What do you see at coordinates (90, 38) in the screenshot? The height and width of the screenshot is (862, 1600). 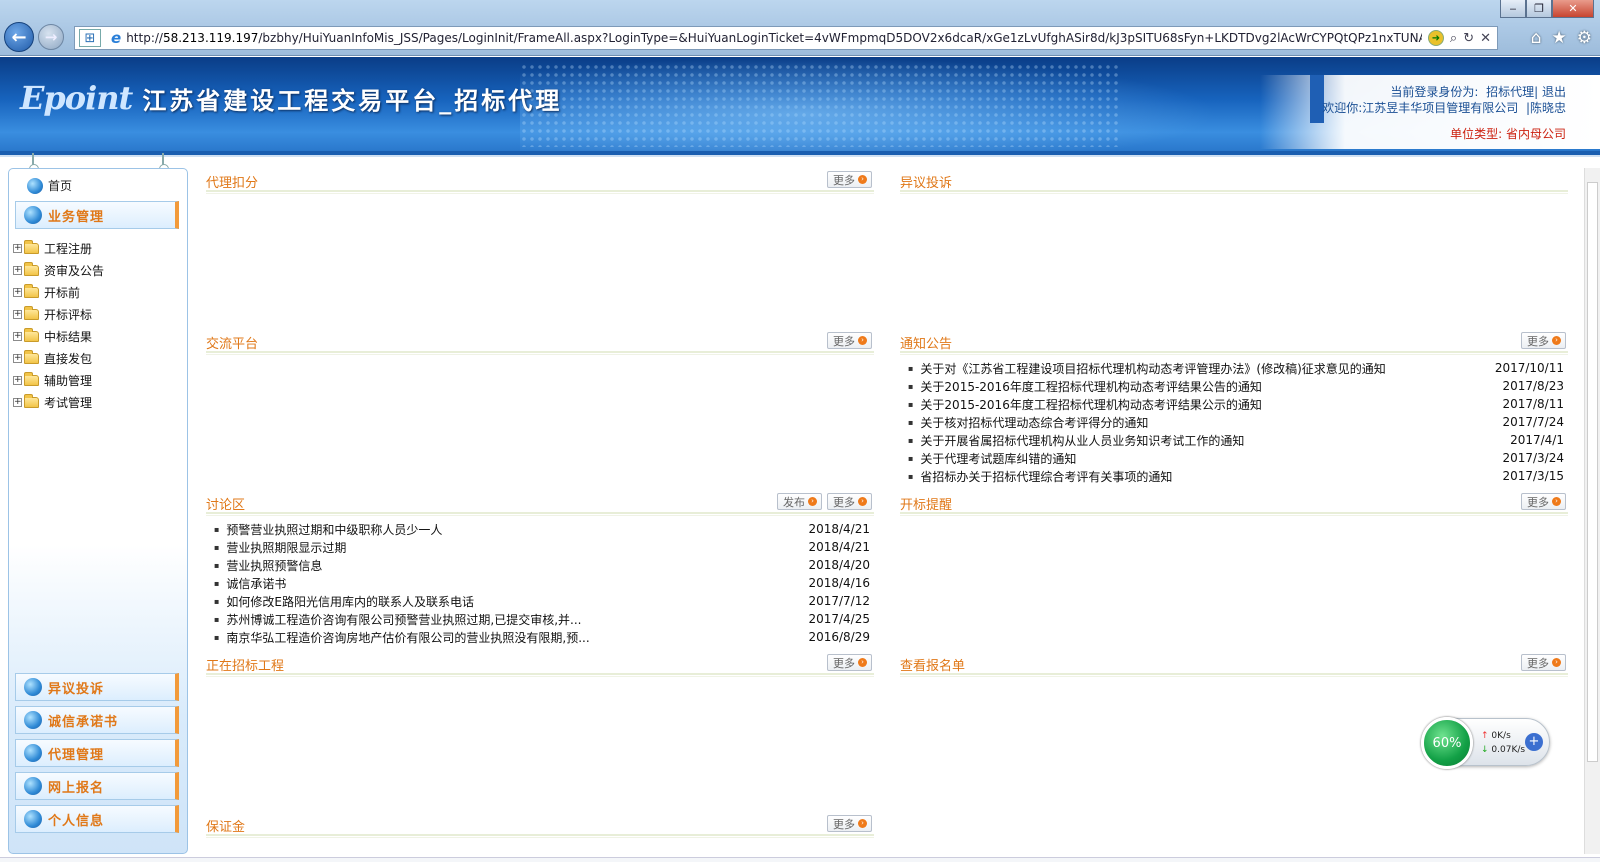 I see `compat-view-icon: ⊞` at bounding box center [90, 38].